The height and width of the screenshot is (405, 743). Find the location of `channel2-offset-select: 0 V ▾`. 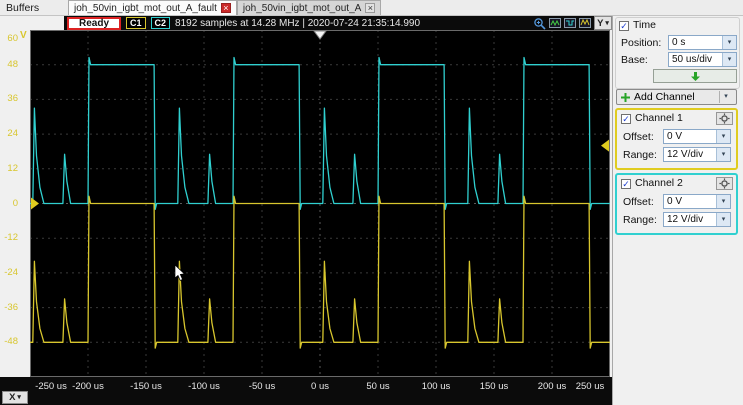

channel2-offset-select: 0 V ▾ is located at coordinates (697, 201).